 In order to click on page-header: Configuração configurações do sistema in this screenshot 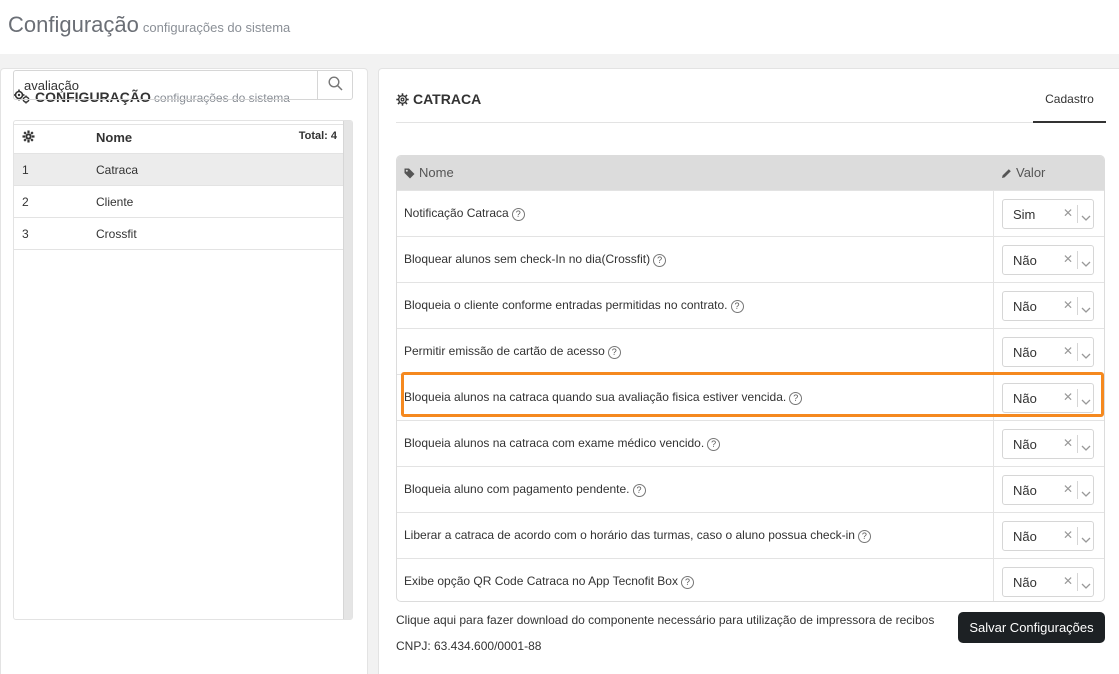, I will do `click(559, 27)`.